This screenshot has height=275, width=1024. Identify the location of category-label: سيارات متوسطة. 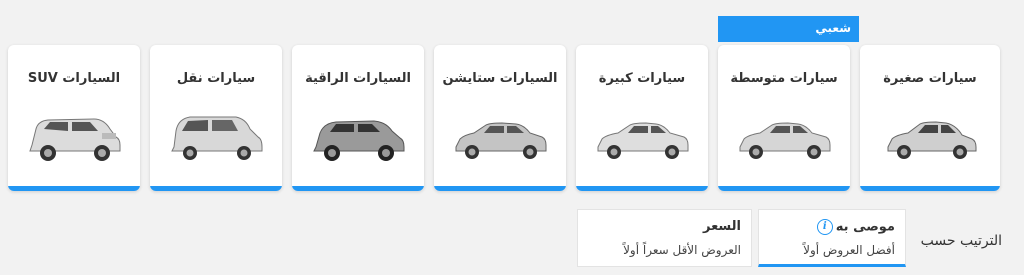
(784, 78).